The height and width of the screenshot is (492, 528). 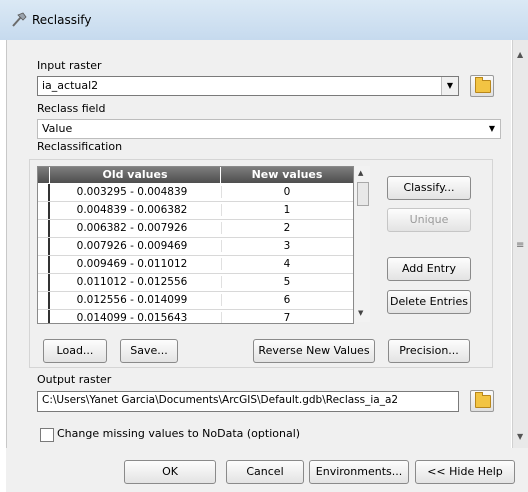 What do you see at coordinates (62, 20) in the screenshot?
I see `window-title: Reclassify` at bounding box center [62, 20].